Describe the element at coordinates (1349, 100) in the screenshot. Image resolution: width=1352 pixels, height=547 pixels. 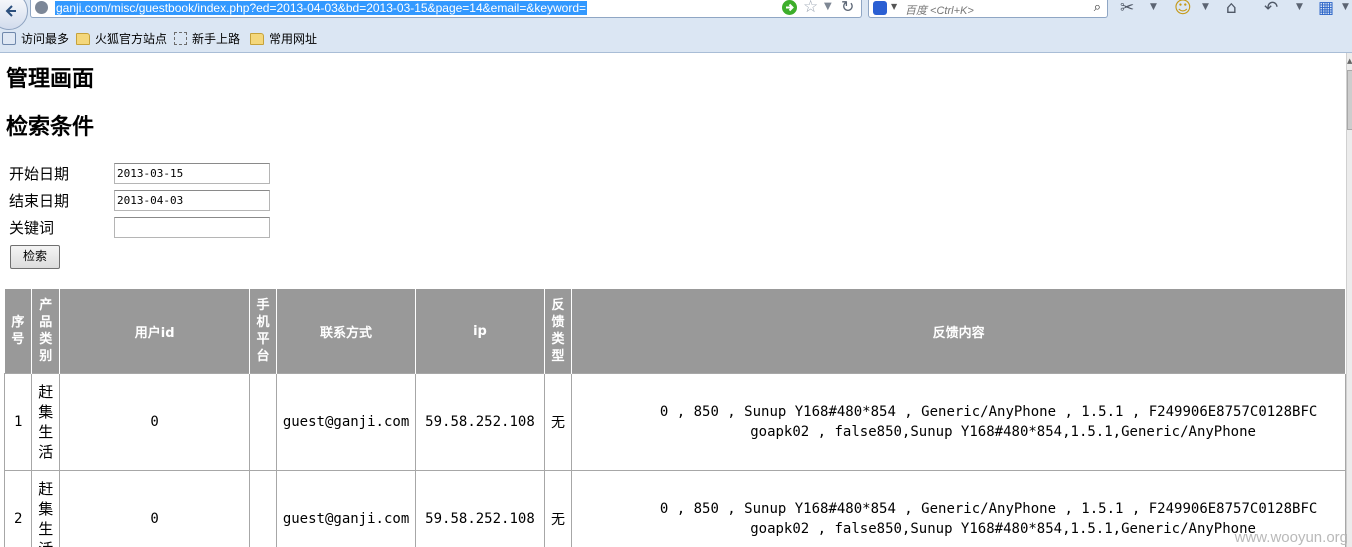
I see `scrollbar-thumb` at that location.